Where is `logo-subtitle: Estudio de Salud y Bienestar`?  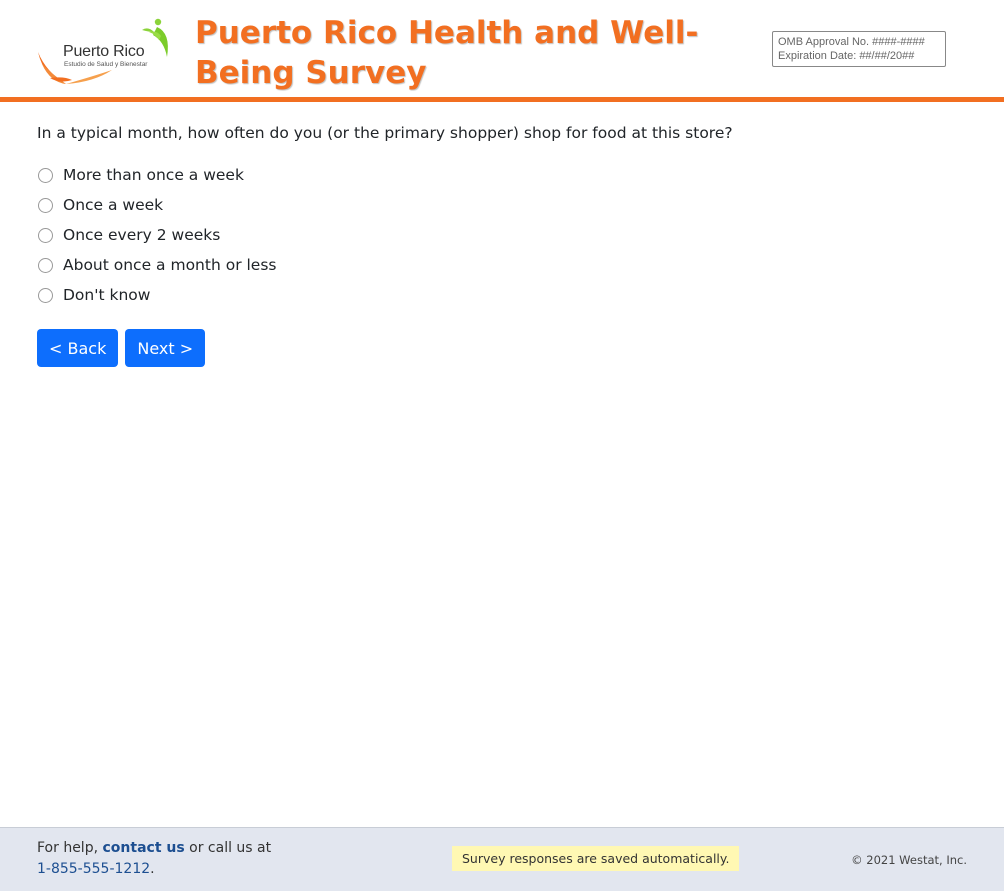
logo-subtitle: Estudio de Salud y Bienestar is located at coordinates (106, 64).